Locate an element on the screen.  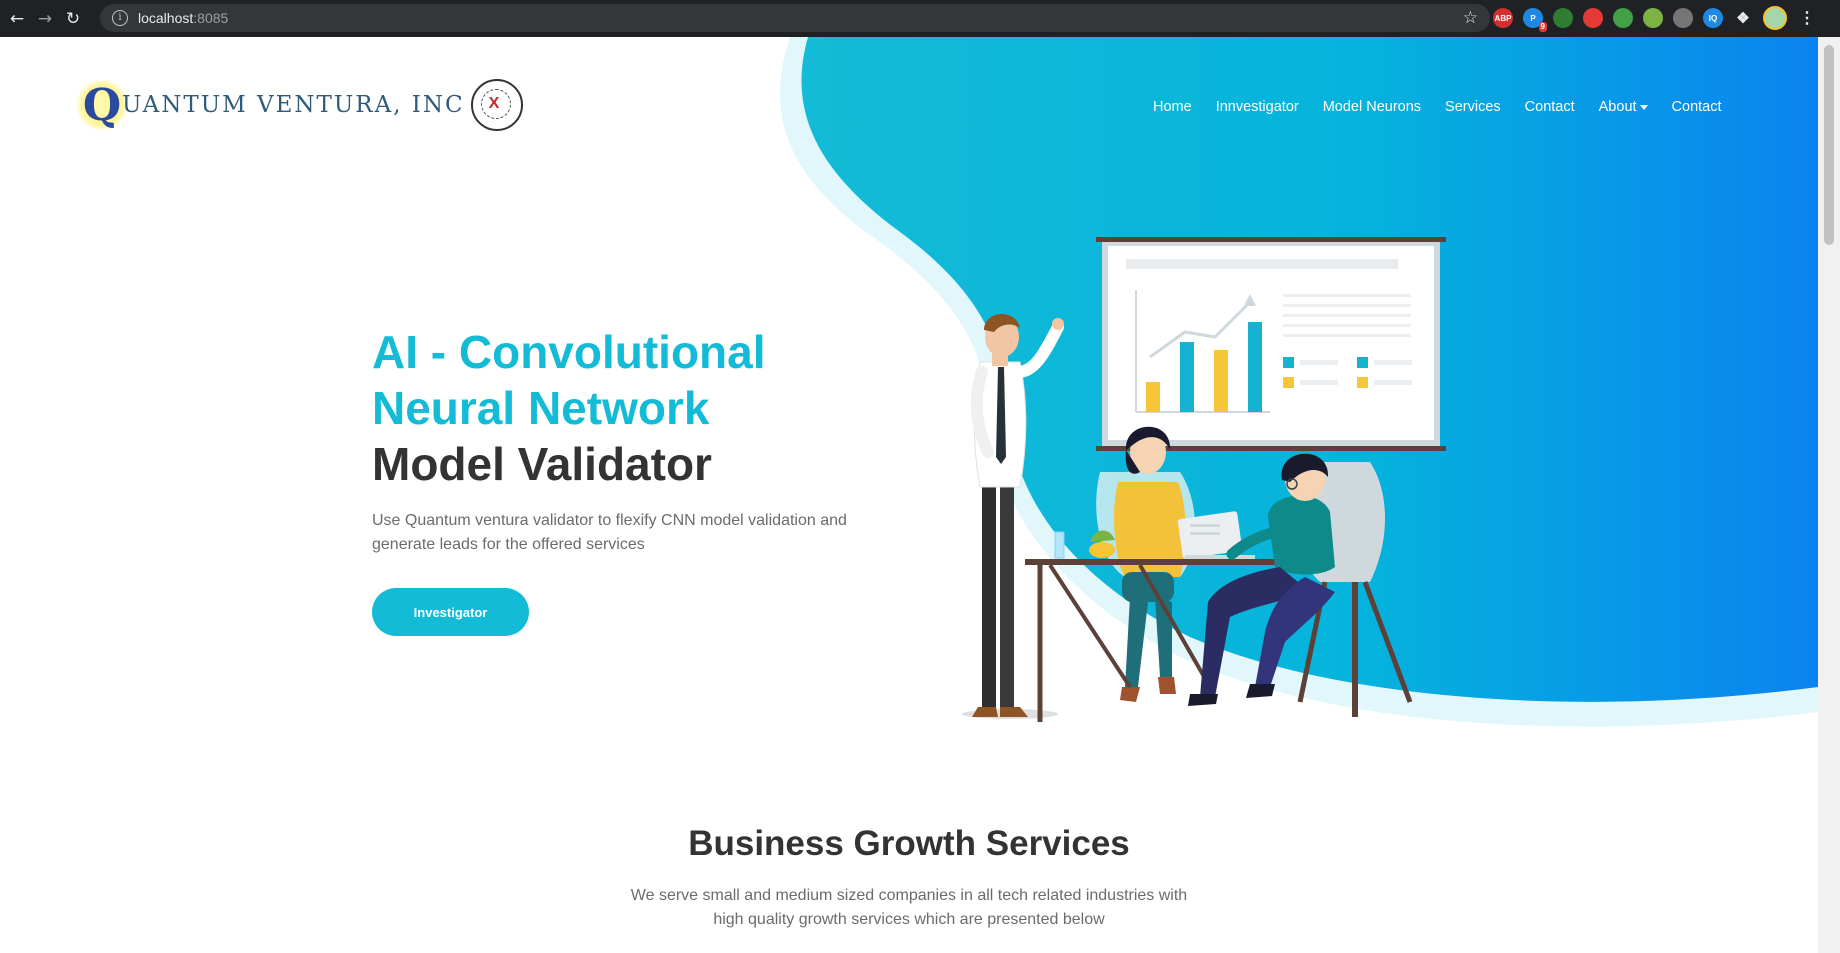
hero-title-line-1: AI - Convolutional is located at coordinates (569, 352).